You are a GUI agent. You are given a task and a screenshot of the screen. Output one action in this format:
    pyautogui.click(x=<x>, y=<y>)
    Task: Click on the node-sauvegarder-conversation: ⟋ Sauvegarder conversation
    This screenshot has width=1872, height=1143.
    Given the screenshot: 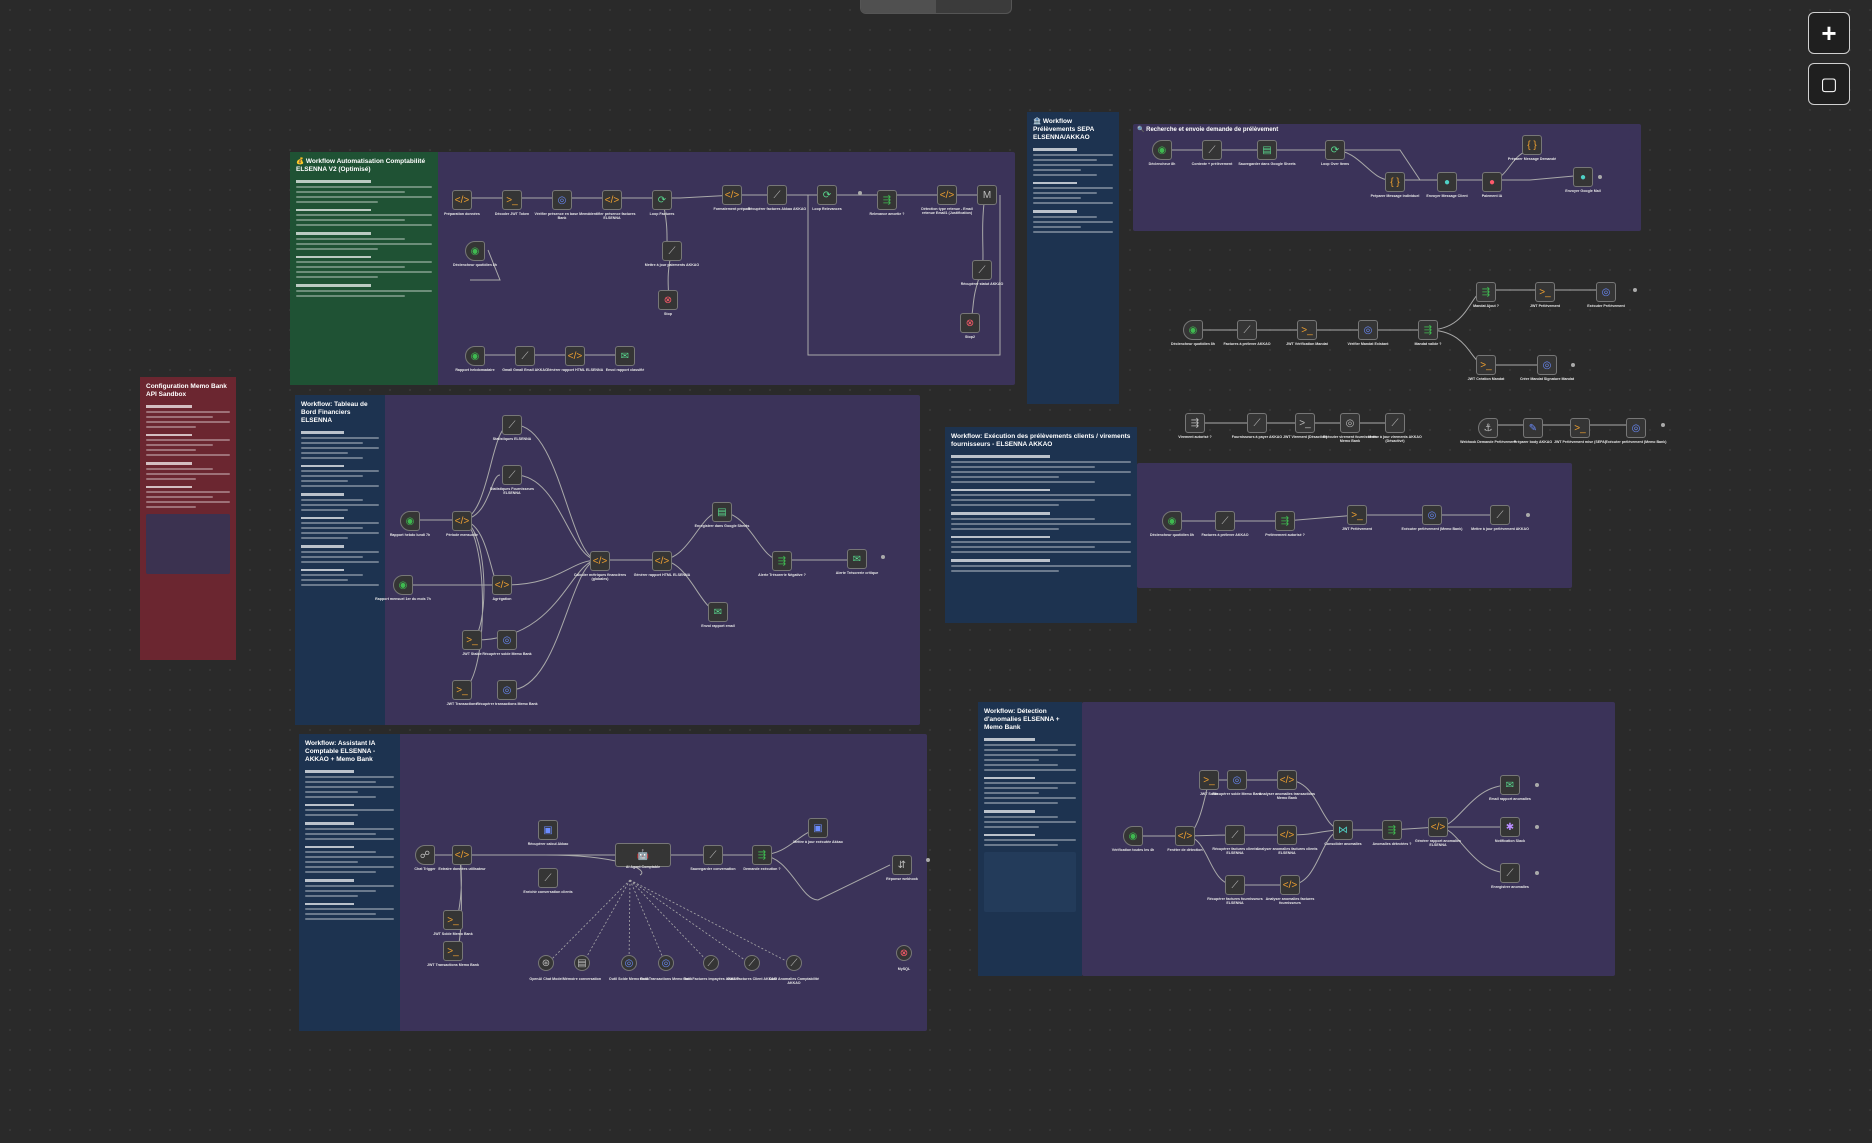 What is the action you would take?
    pyautogui.click(x=713, y=858)
    